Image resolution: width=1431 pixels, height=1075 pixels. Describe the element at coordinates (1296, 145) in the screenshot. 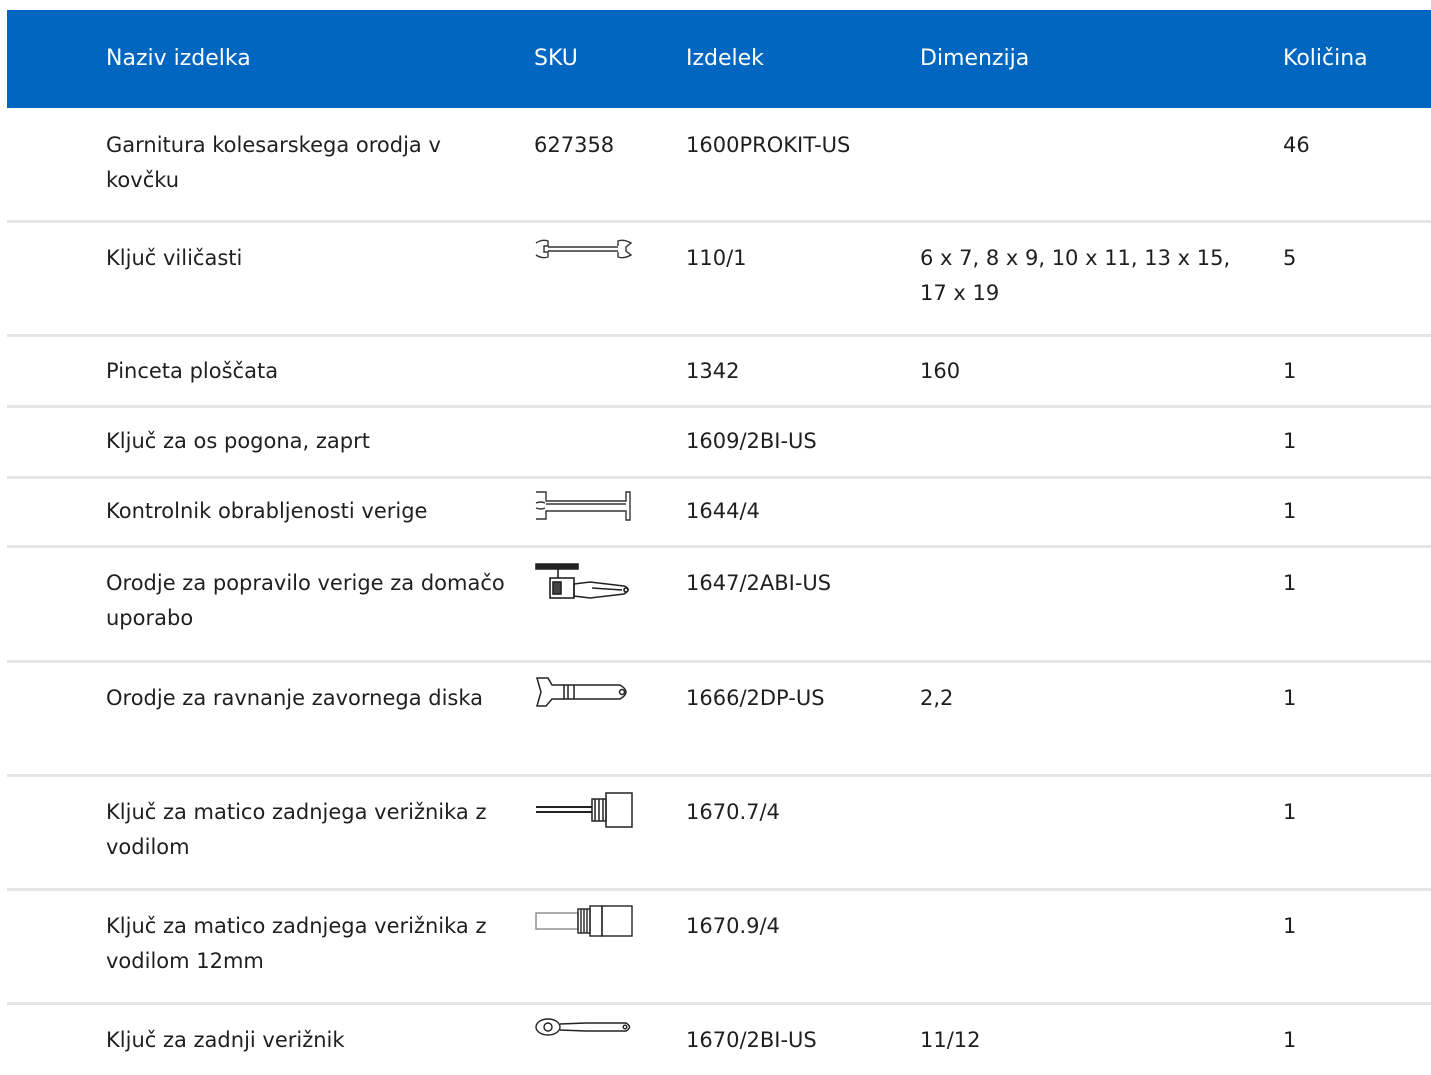

I see `product-quantity: 46` at that location.